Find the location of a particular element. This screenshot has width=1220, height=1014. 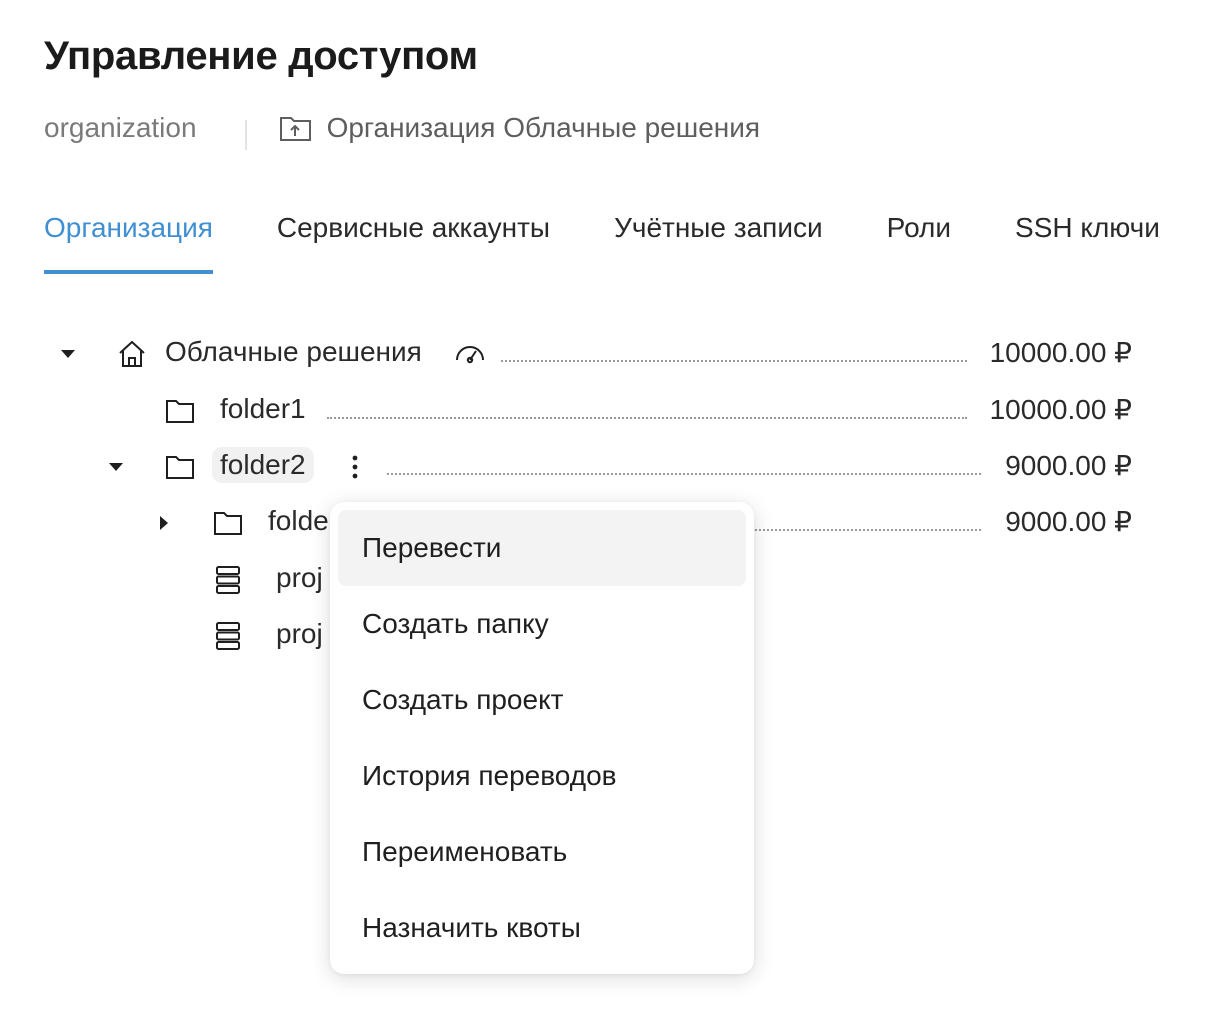

amount-folder1: 10000.00 ₽ is located at coordinates (1060, 409).